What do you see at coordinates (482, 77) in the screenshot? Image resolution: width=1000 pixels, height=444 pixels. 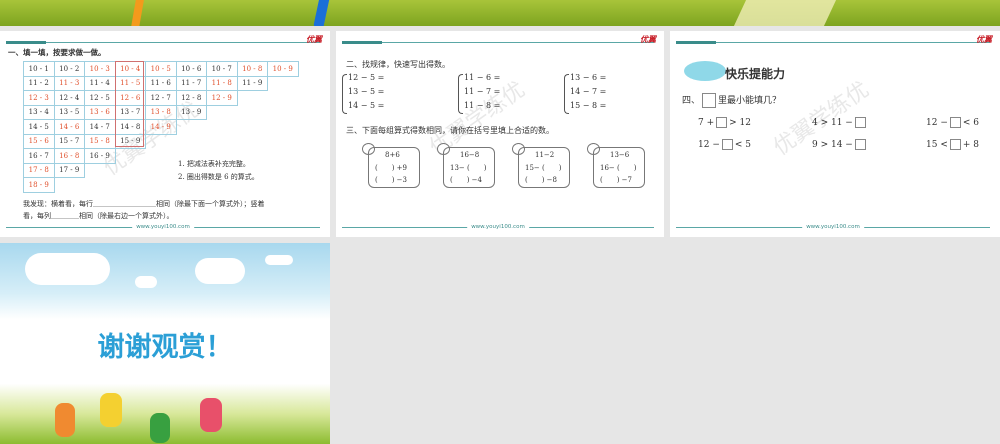 I see `equation: 11 − 6 =` at bounding box center [482, 77].